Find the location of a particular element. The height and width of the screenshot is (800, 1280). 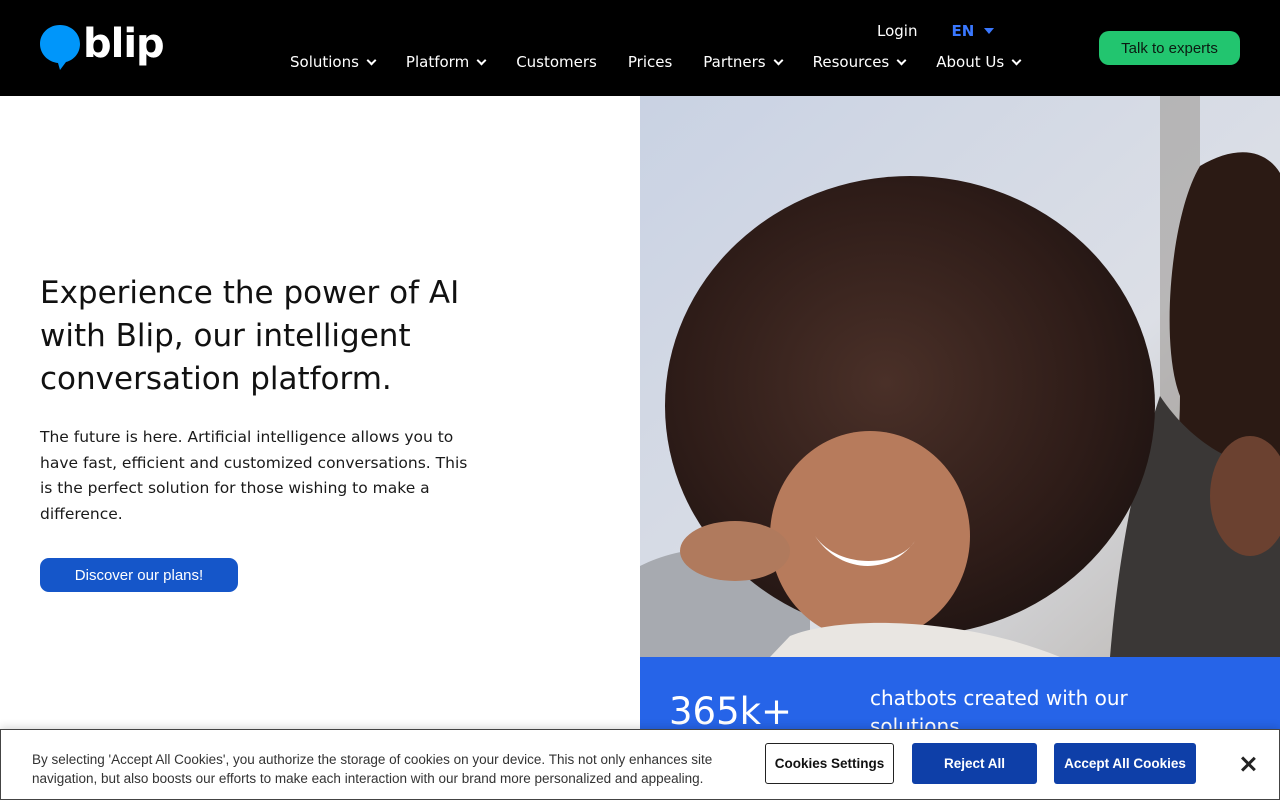

nav-prices: Prices is located at coordinates (650, 62).